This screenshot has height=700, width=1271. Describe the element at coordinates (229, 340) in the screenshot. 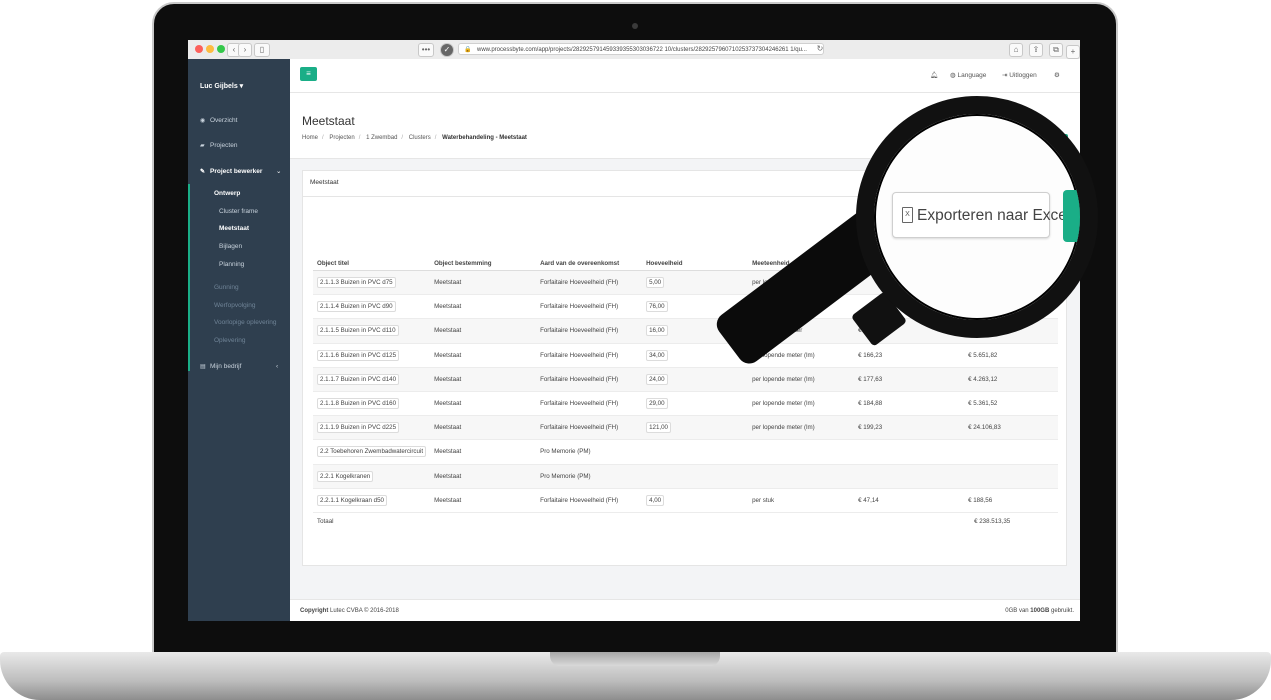

I see `sidebar-item-oplevering: Oplevering` at that location.